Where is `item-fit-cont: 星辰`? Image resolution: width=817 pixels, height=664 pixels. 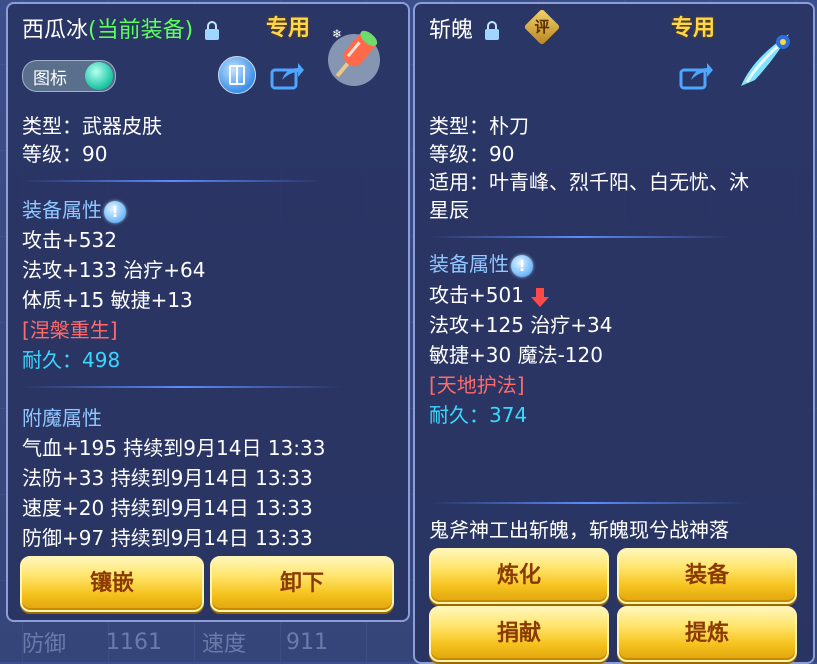 item-fit-cont: 星辰 is located at coordinates (449, 210).